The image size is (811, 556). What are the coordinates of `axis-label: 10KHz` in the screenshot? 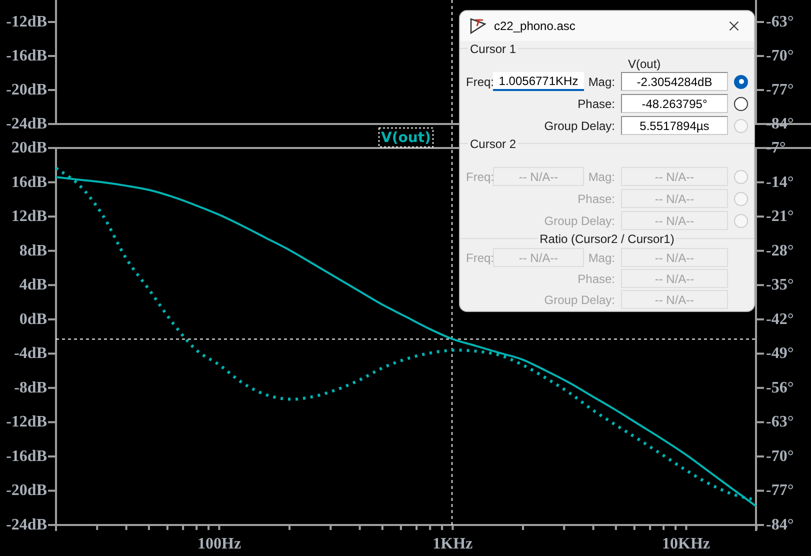 It's located at (686, 544).